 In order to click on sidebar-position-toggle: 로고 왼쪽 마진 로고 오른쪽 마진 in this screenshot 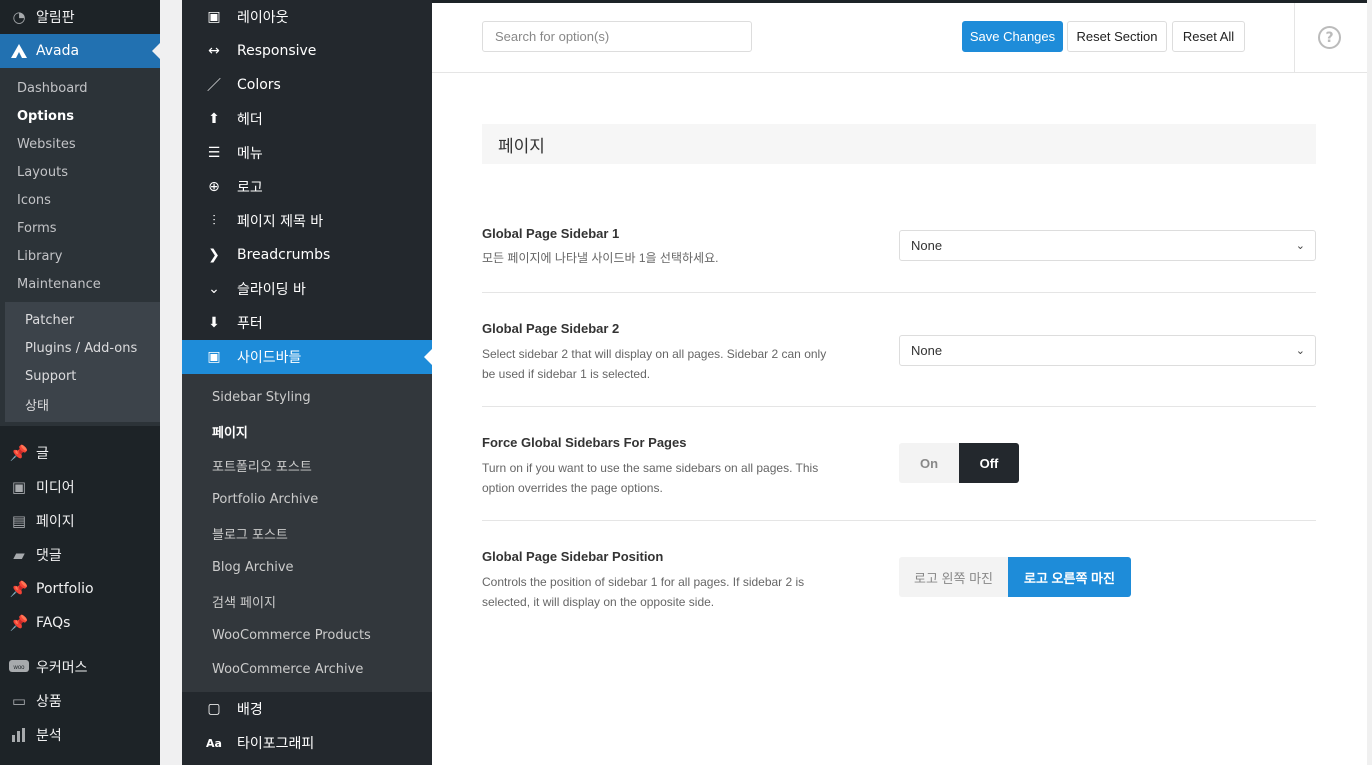, I will do `click(1015, 577)`.